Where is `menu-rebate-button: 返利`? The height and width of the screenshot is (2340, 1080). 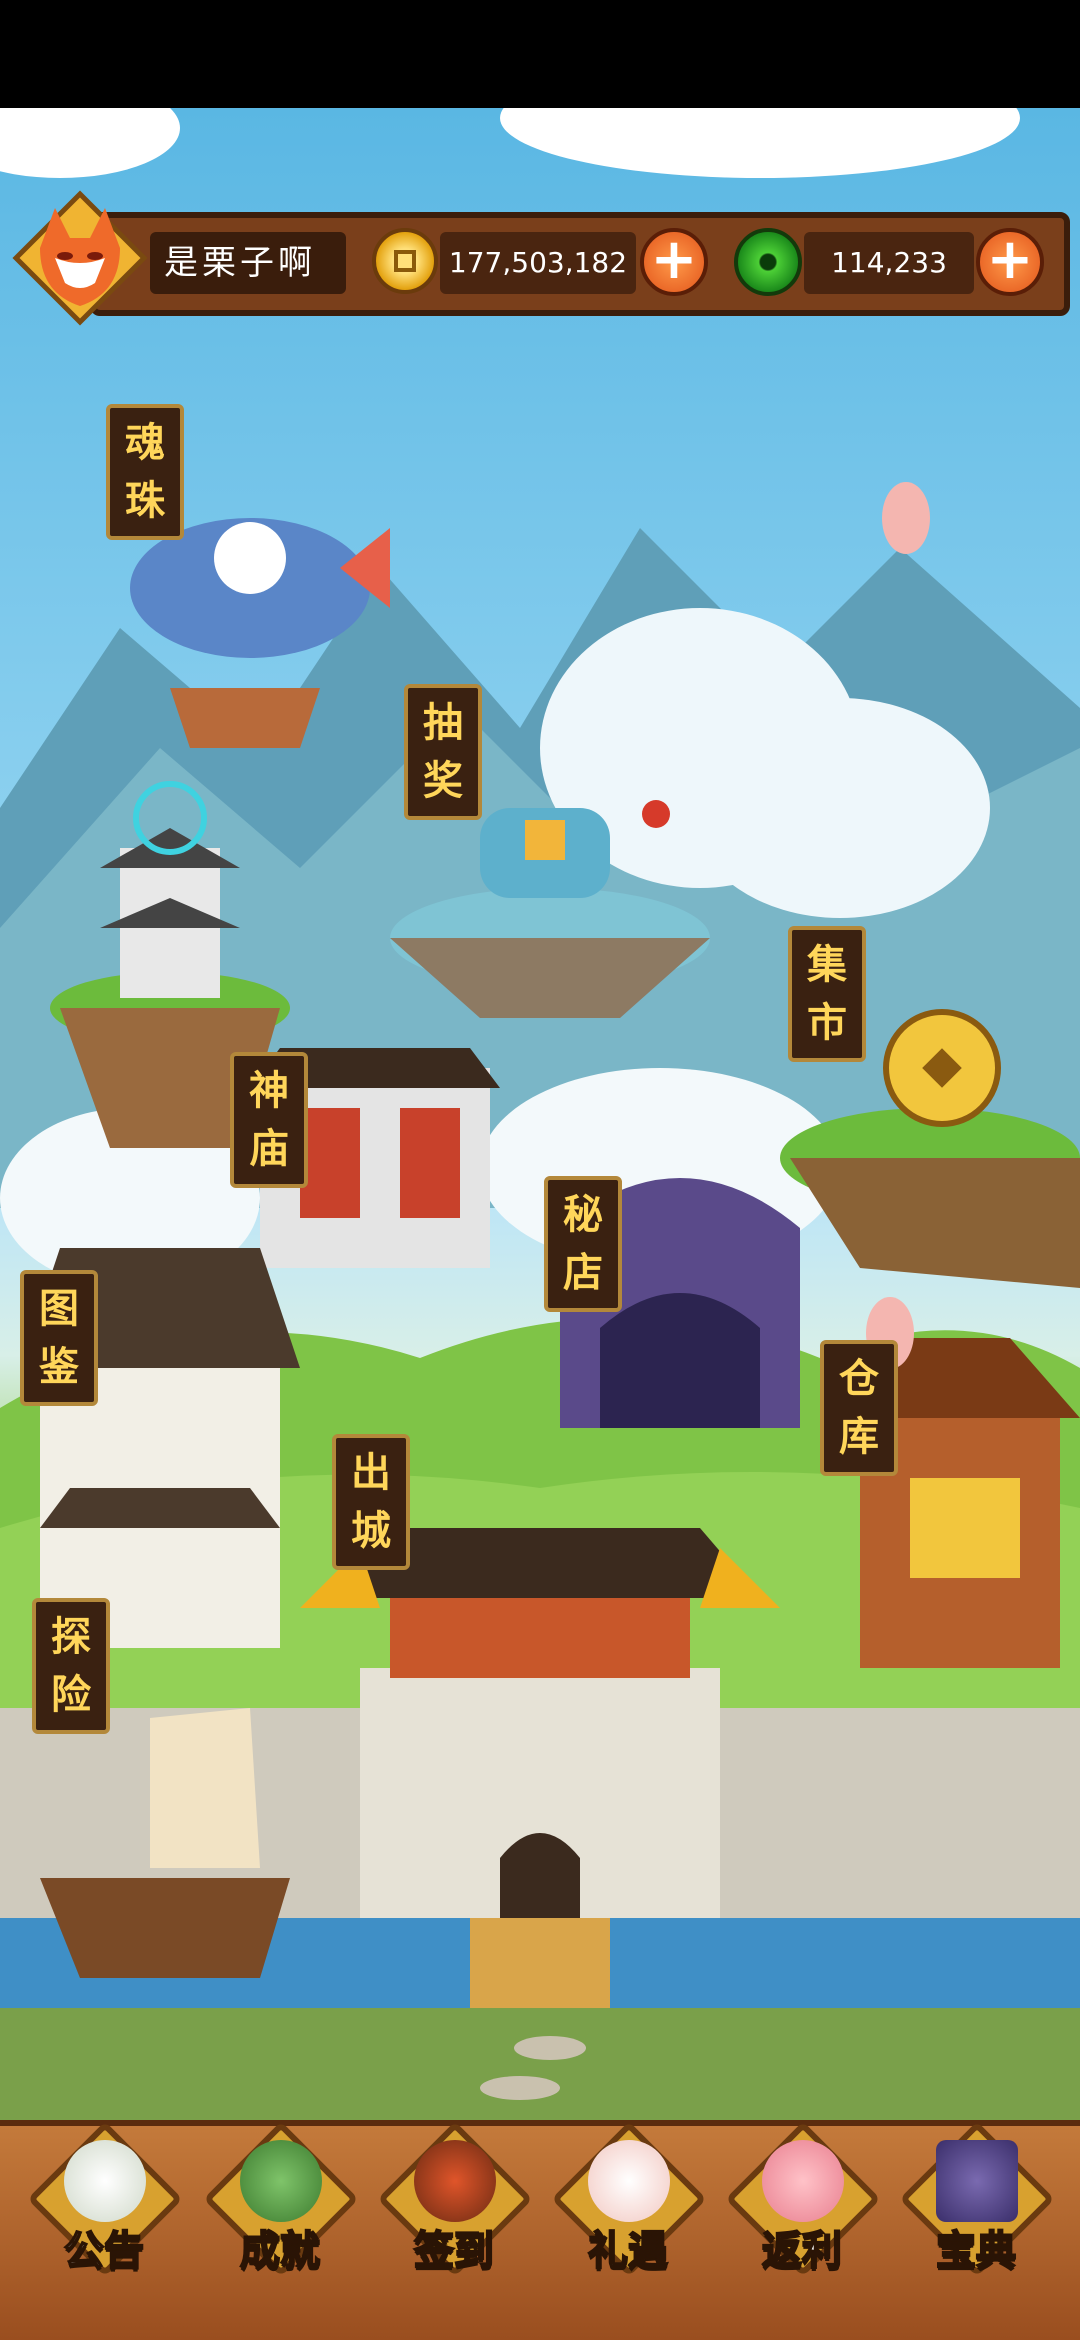 menu-rebate-button: 返利 is located at coordinates (802, 2210).